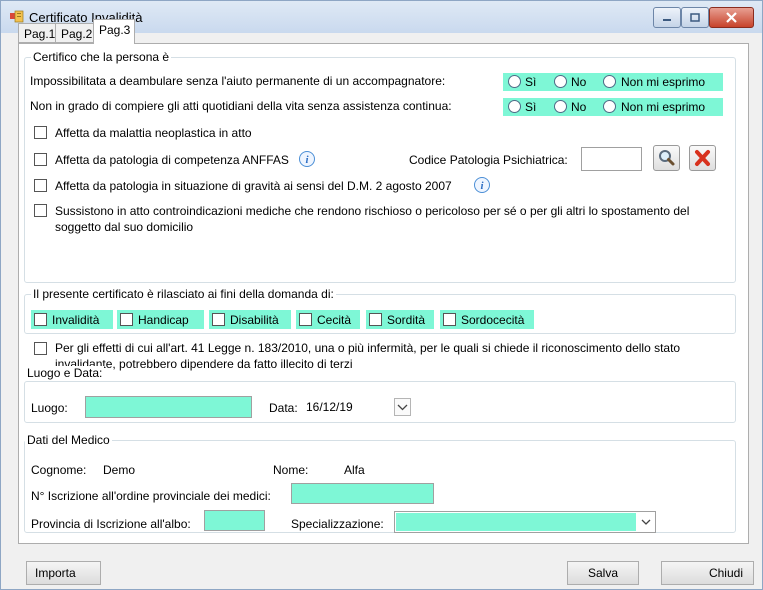 The height and width of the screenshot is (590, 763). Describe the element at coordinates (283, 408) in the screenshot. I see `label-data: Data:` at that location.